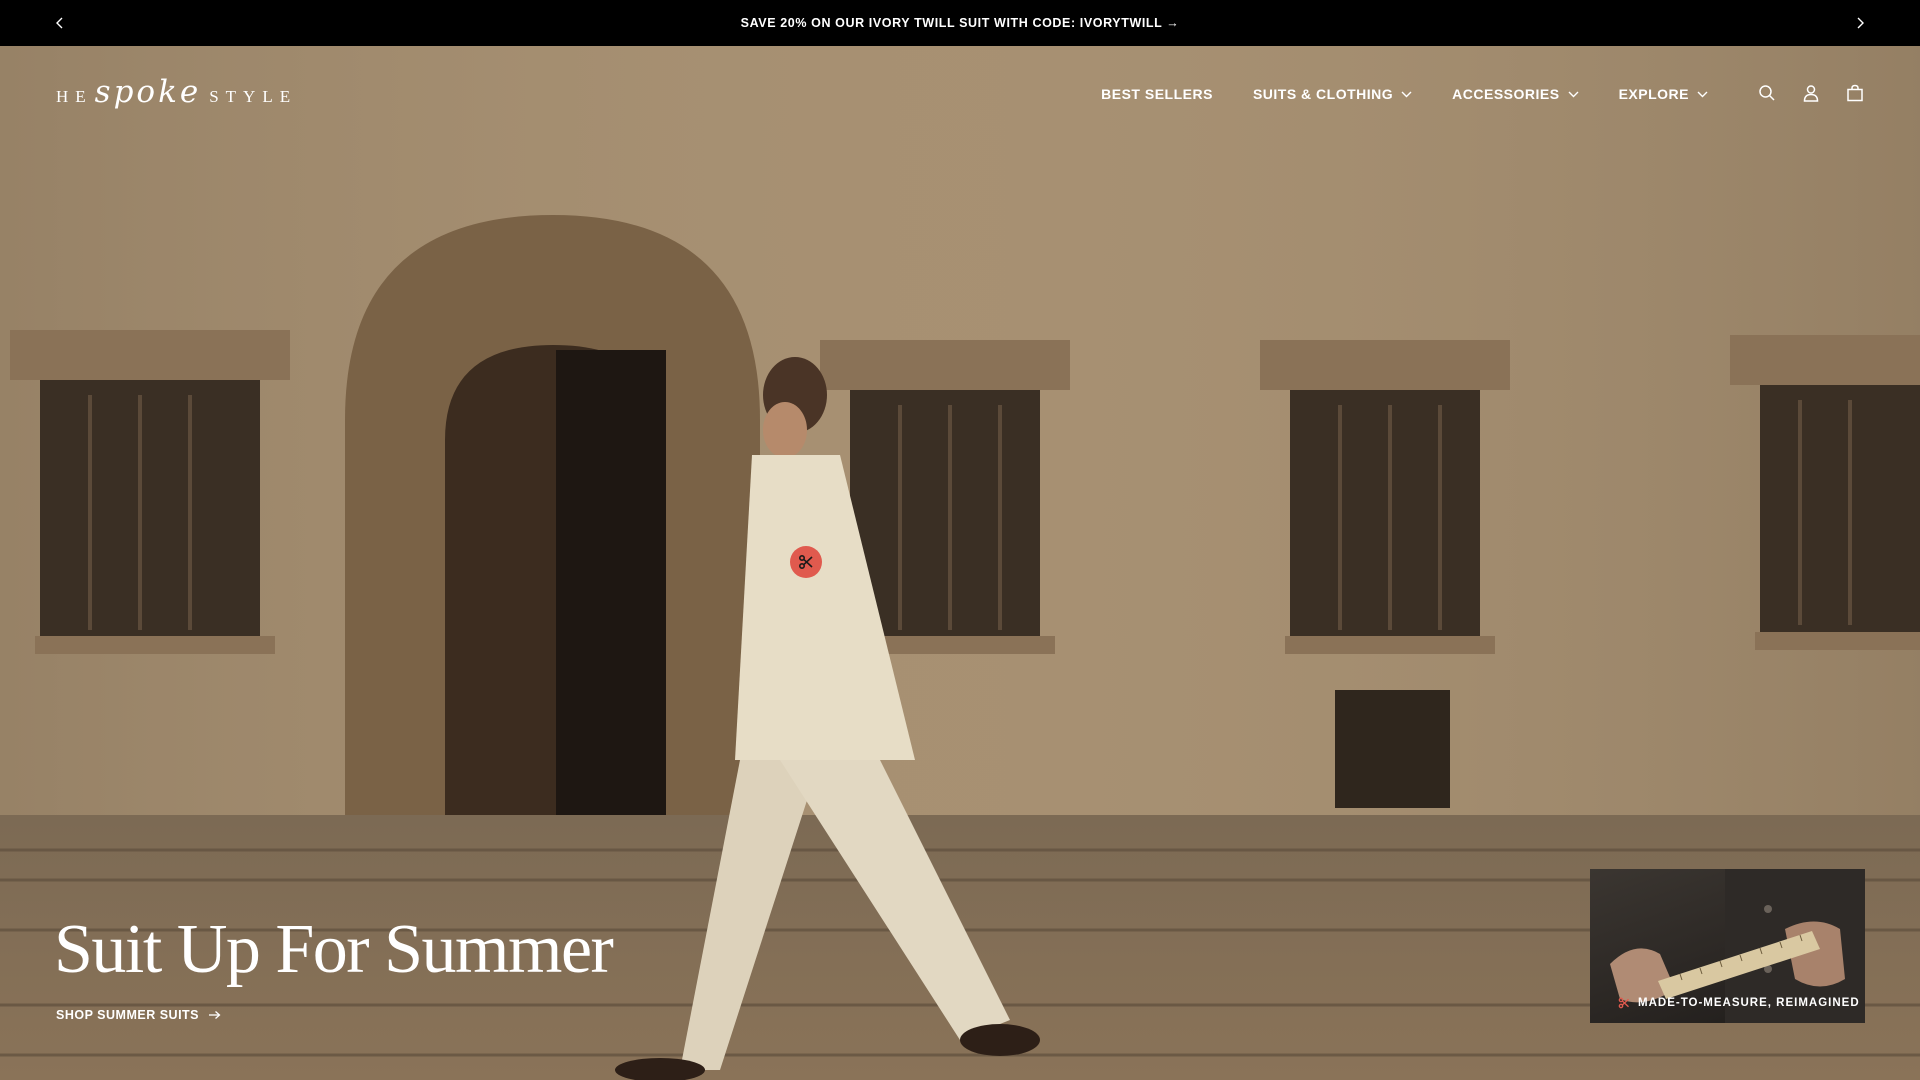 The height and width of the screenshot is (1080, 1920). I want to click on nav-best-sellers: BEST SELLERS, so click(1157, 94).